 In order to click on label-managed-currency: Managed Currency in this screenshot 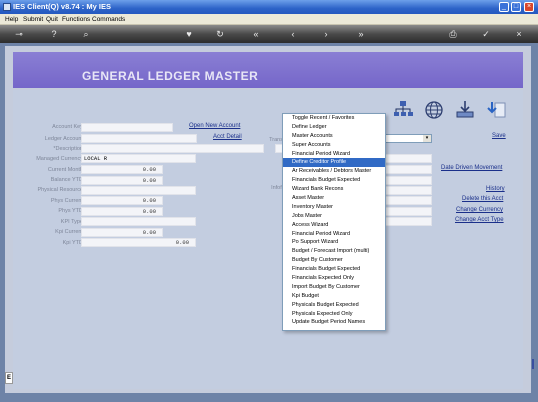, I will do `click(59, 159)`.